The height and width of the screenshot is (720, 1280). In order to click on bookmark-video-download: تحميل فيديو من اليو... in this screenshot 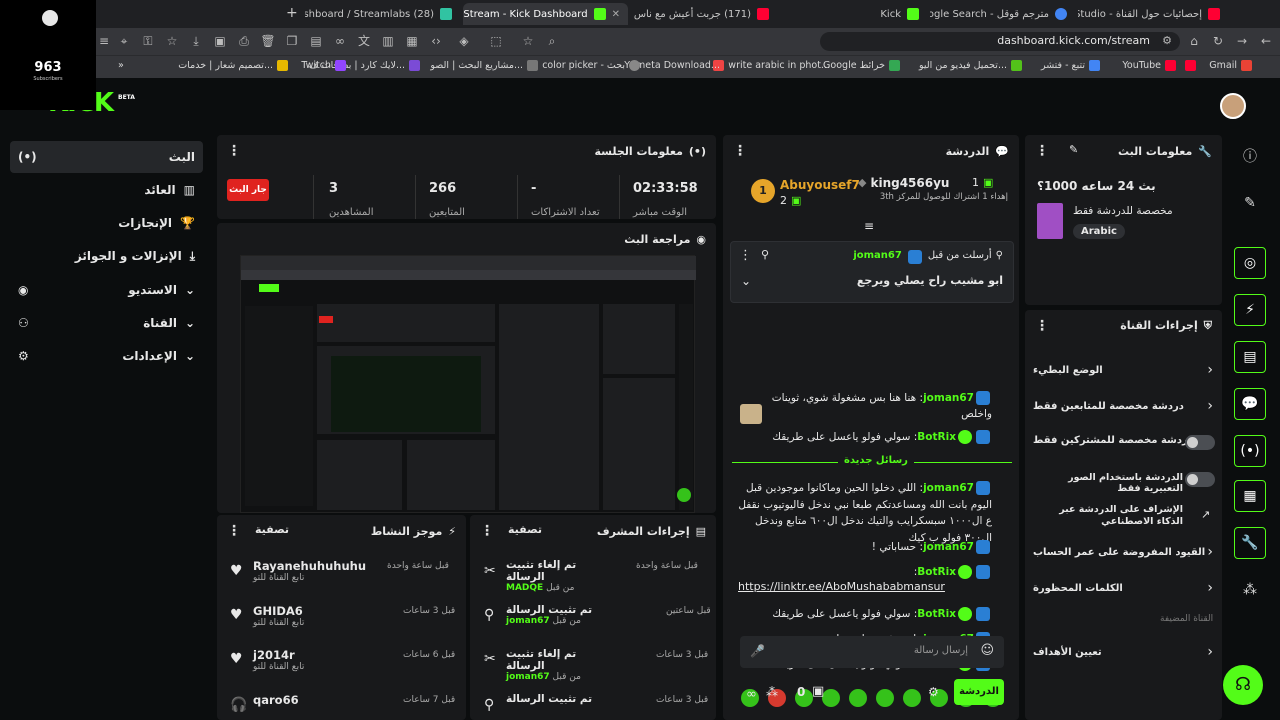, I will do `click(970, 65)`.